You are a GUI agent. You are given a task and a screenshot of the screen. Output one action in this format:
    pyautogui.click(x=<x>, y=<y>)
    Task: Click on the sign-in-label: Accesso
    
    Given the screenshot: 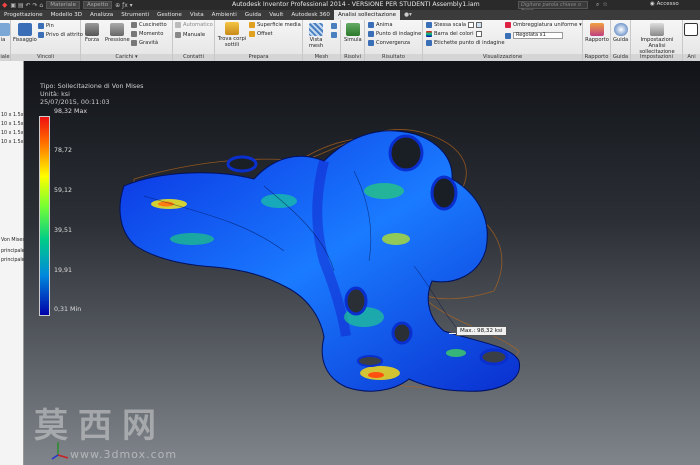 What is the action you would take?
    pyautogui.click(x=667, y=4)
    